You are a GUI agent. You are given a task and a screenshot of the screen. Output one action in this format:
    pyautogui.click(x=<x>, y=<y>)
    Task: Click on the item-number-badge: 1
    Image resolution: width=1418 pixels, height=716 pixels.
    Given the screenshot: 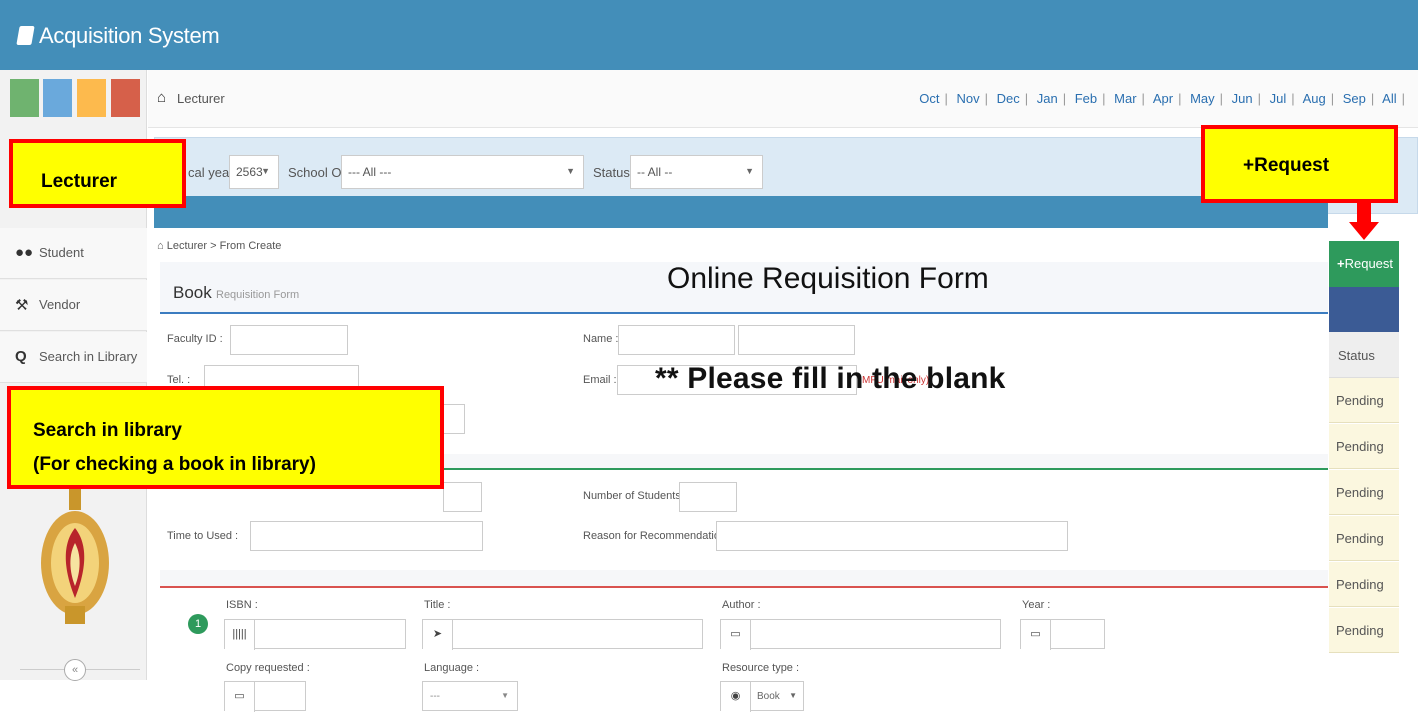 What is the action you would take?
    pyautogui.click(x=198, y=624)
    